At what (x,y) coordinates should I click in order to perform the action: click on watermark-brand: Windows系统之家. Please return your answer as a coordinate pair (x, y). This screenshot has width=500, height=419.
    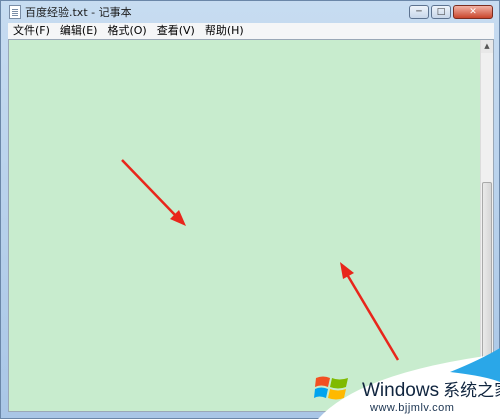
    Looking at the image, I should click on (431, 389).